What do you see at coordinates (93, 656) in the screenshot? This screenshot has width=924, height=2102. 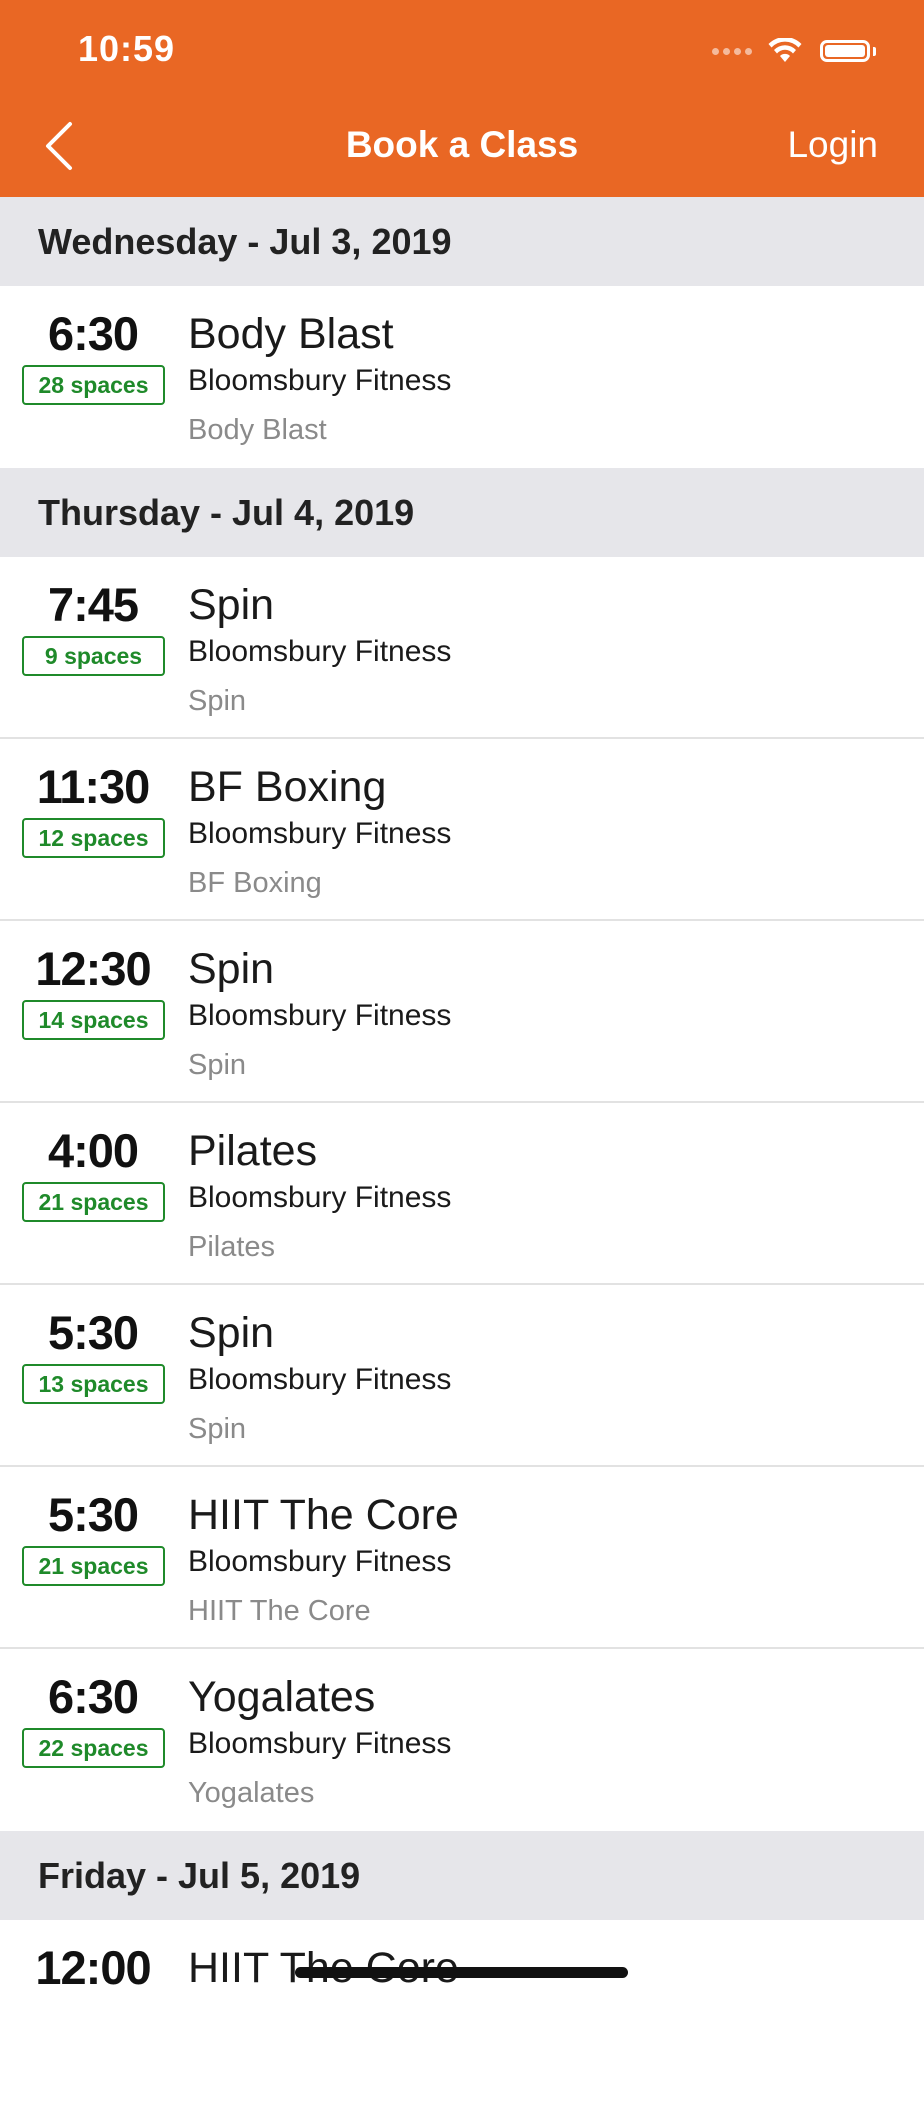 I see `spaces-badge: 9 spaces` at bounding box center [93, 656].